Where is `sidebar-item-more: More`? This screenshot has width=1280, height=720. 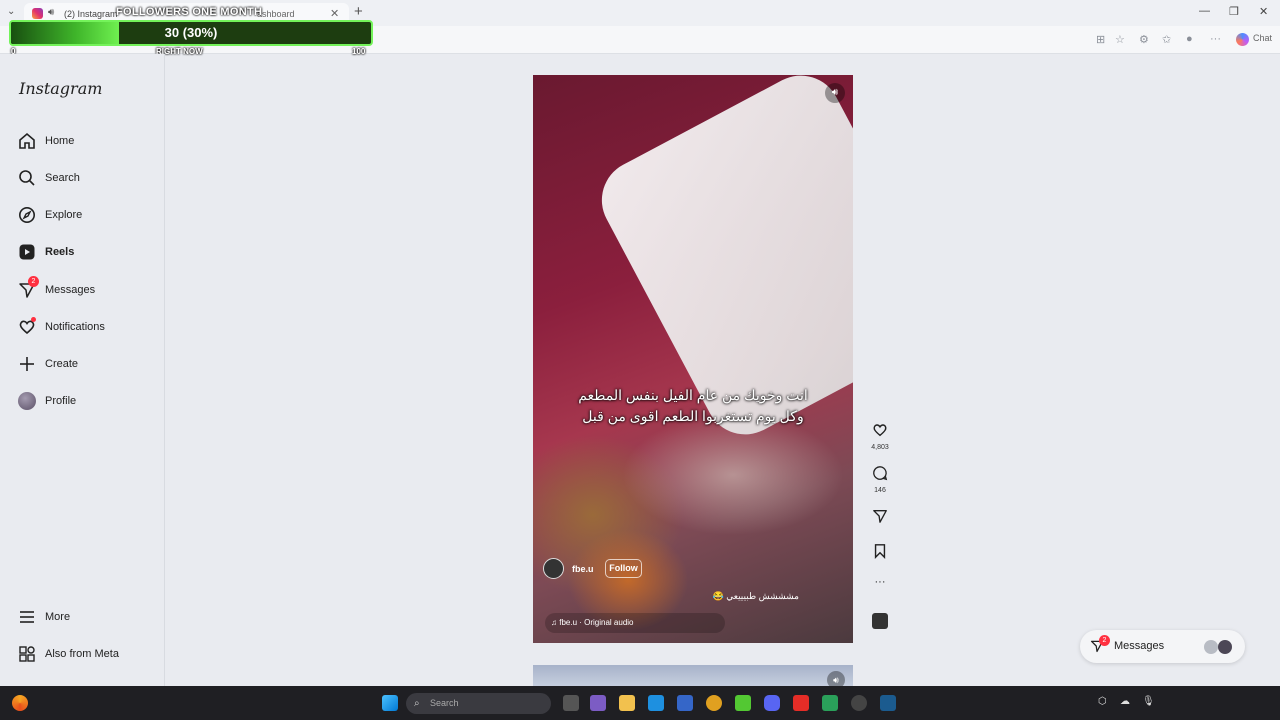
sidebar-item-more: More is located at coordinates (88, 618).